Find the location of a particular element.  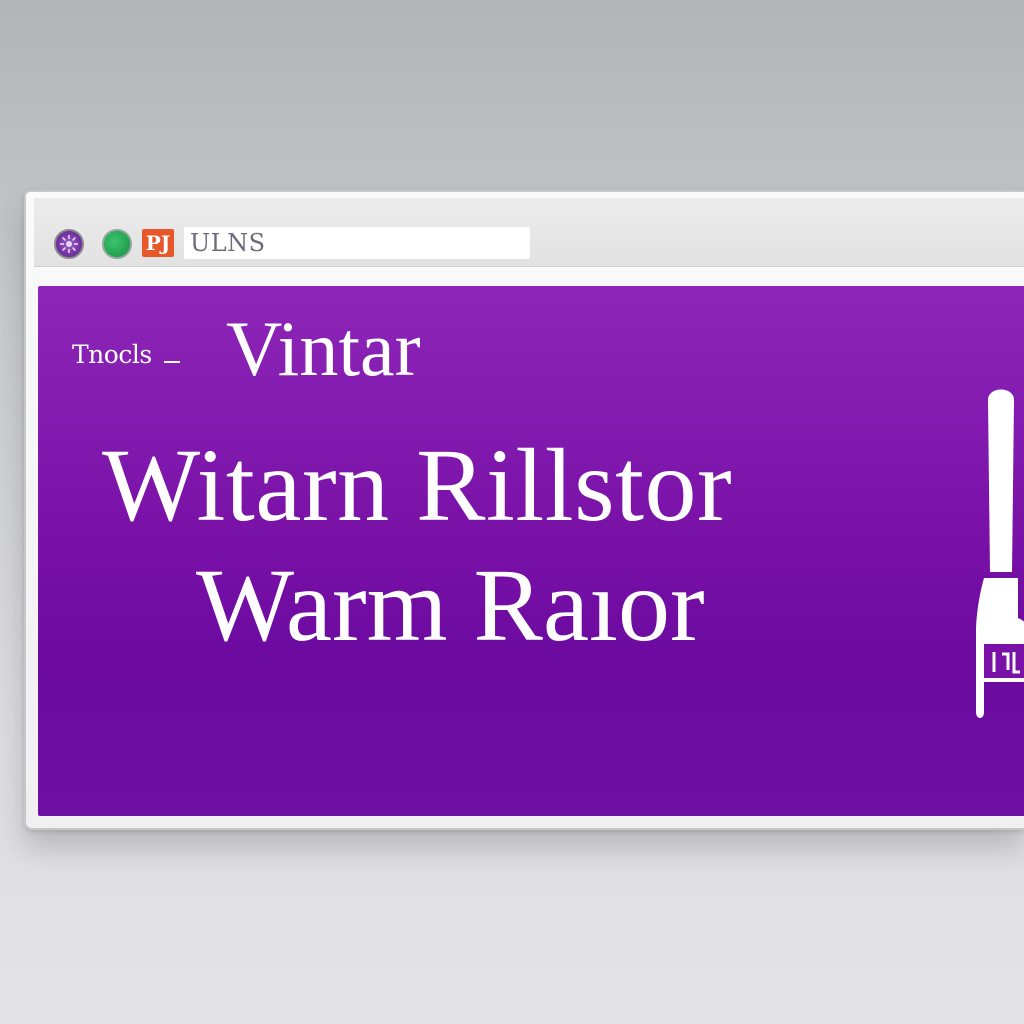

brush-icon is located at coordinates (1000, 553).